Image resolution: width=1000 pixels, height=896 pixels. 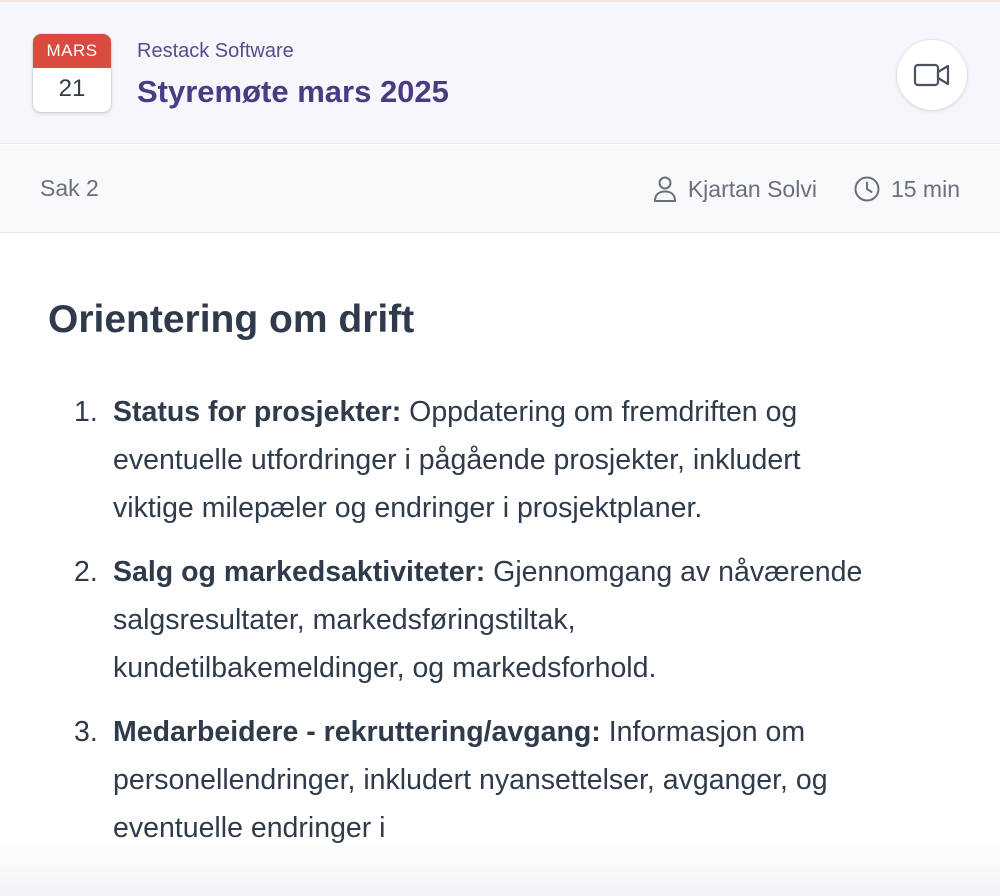 I want to click on list-item-title: Medarbeidere - rekruttering/avgang:, so click(x=357, y=732).